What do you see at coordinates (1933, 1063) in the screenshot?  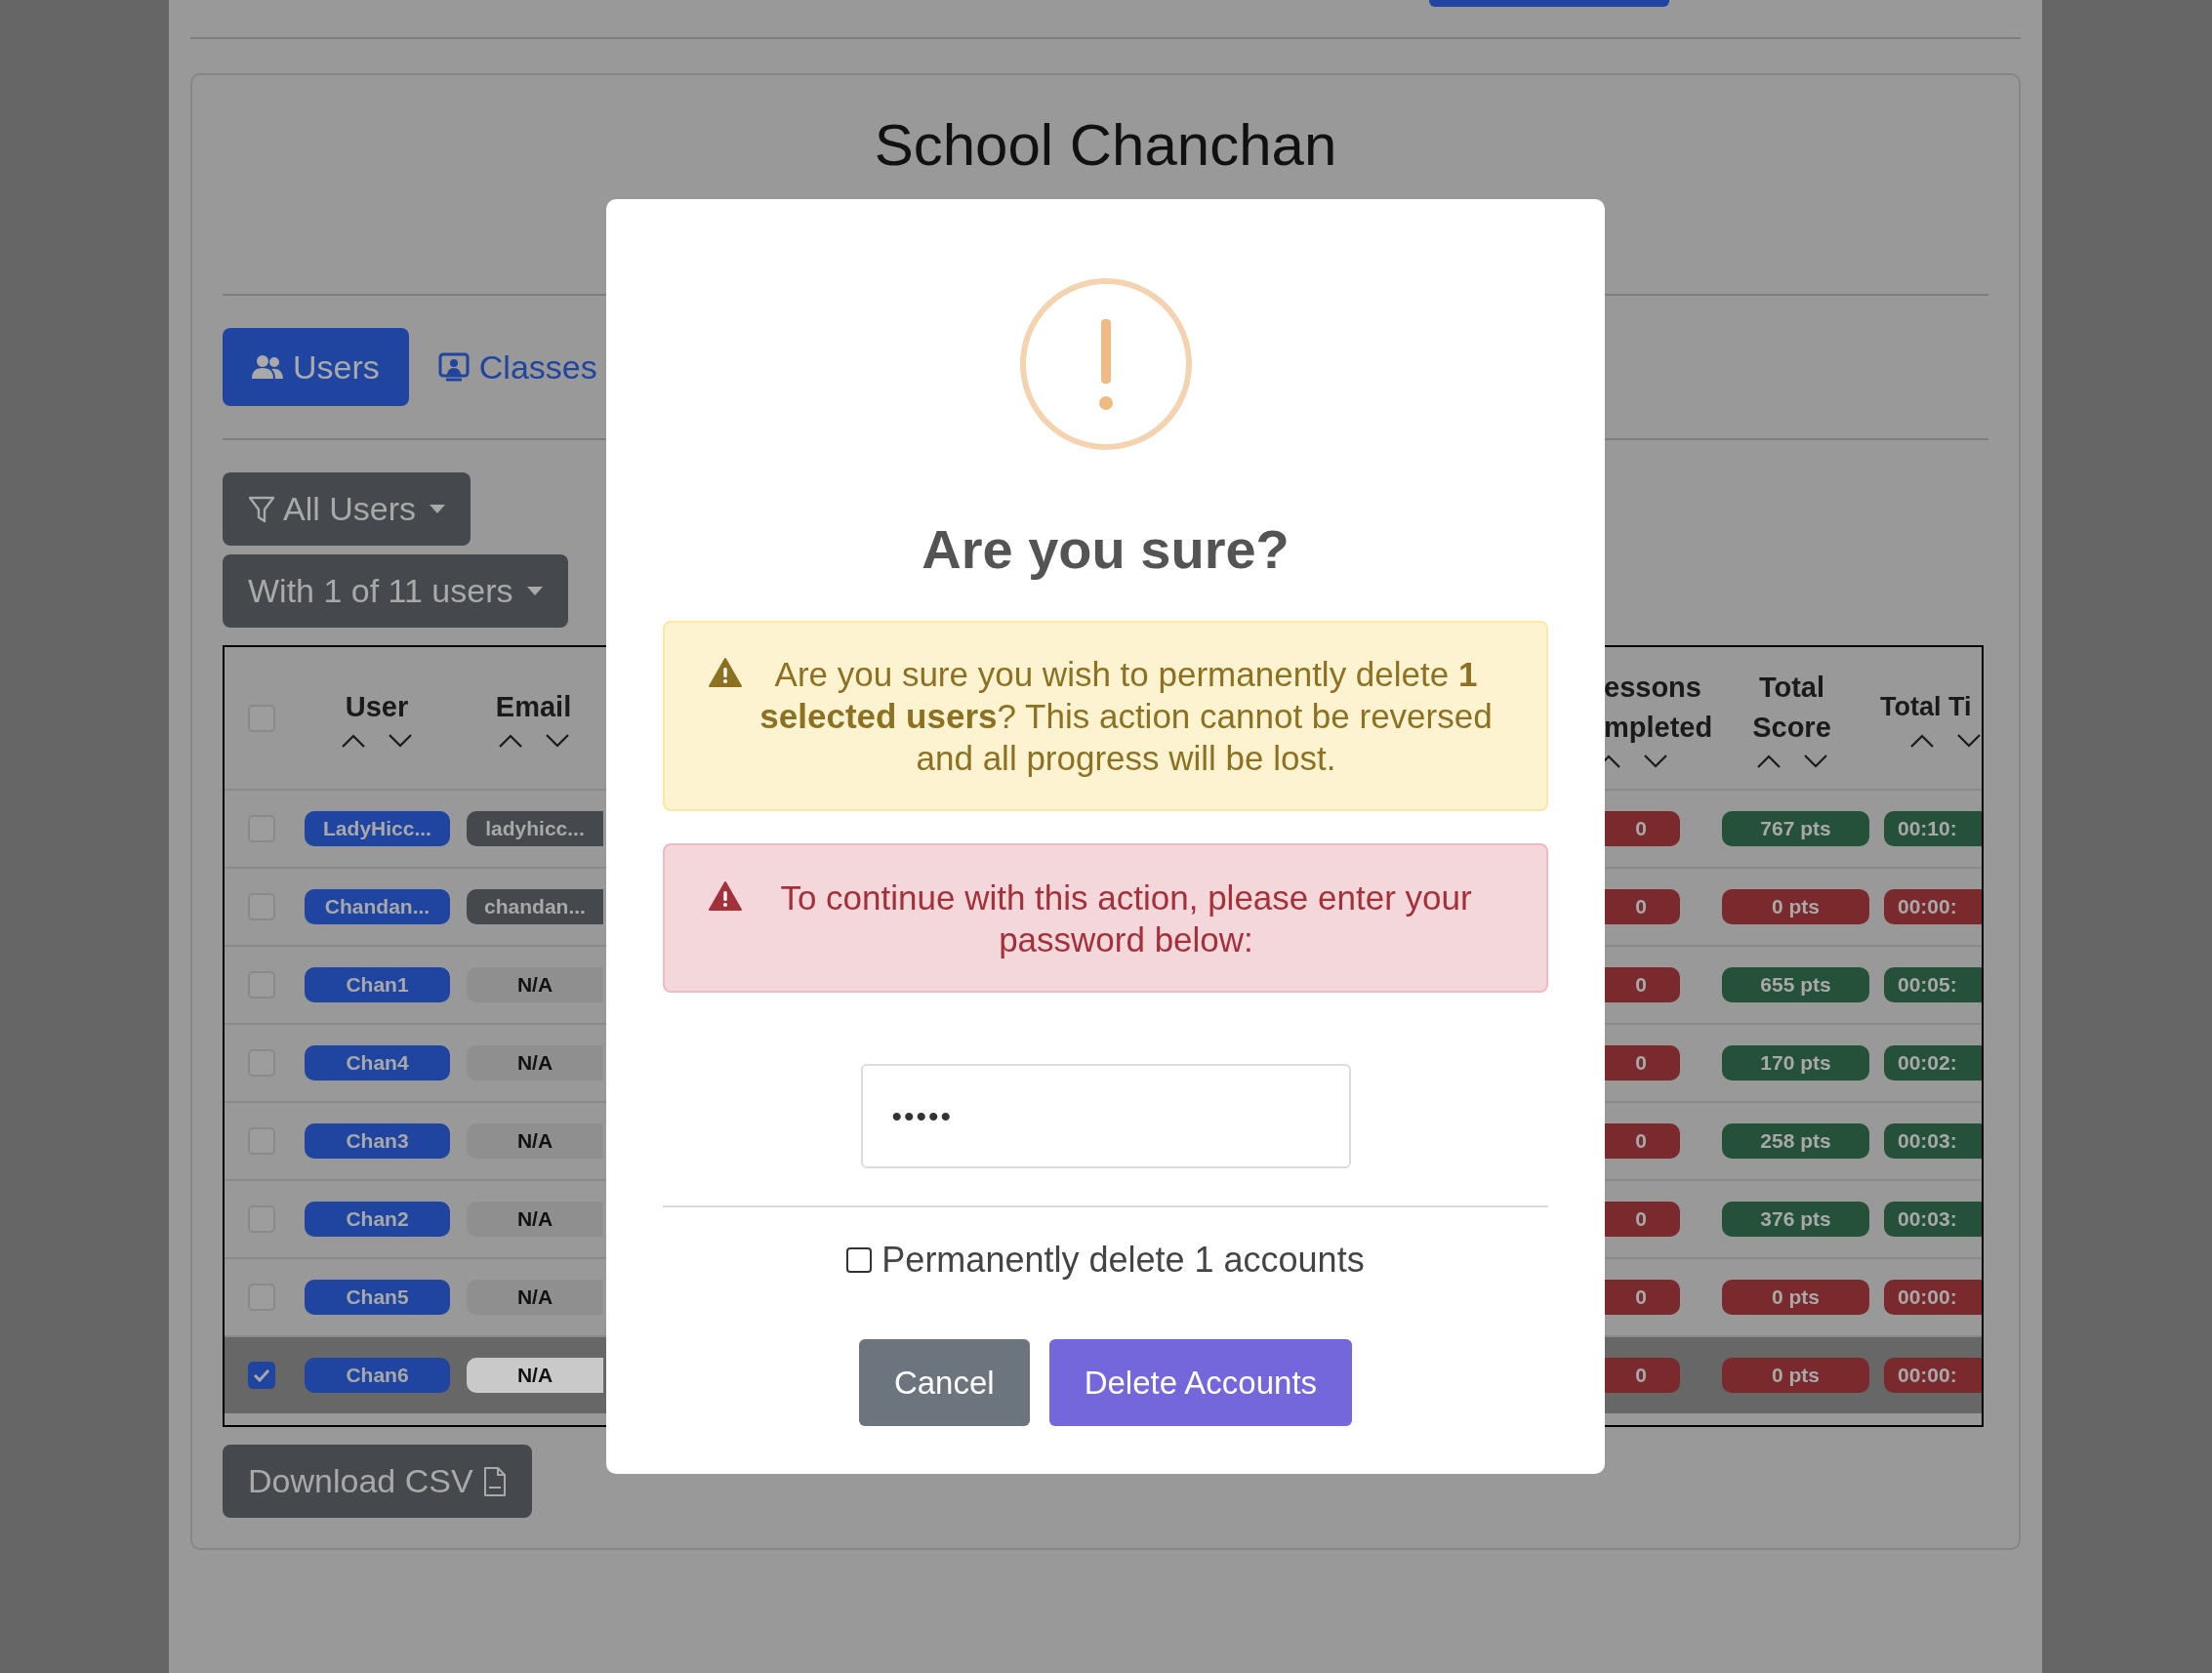 I see `time-badge: 00:02:` at bounding box center [1933, 1063].